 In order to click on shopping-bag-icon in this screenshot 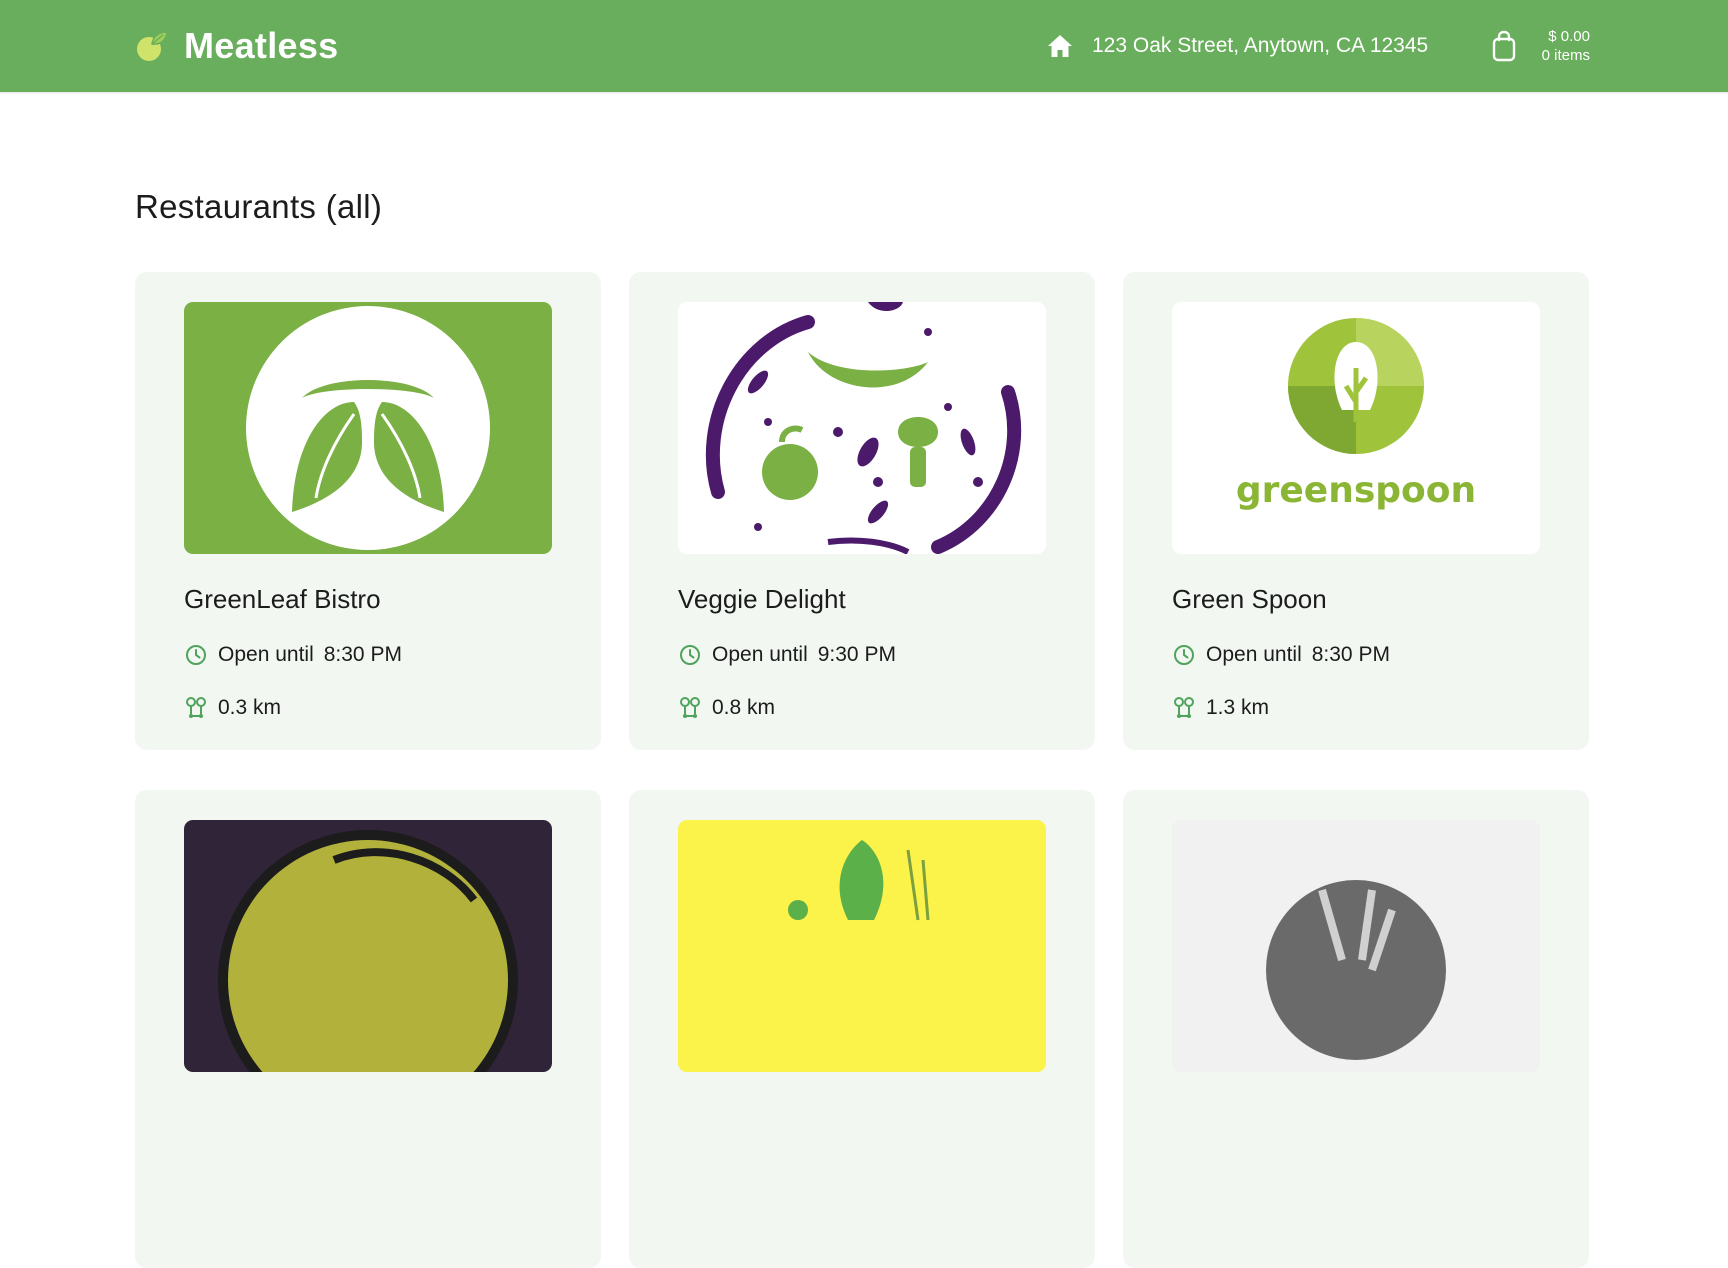, I will do `click(1504, 46)`.